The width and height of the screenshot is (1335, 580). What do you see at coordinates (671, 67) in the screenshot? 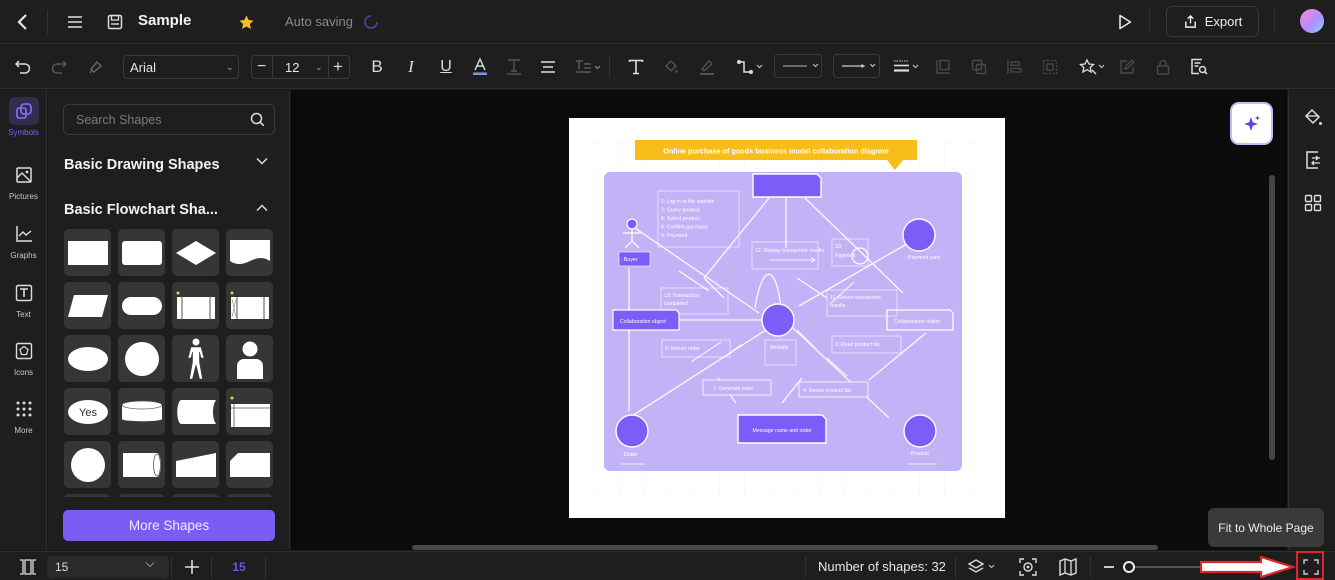
I see `fill-icon` at bounding box center [671, 67].